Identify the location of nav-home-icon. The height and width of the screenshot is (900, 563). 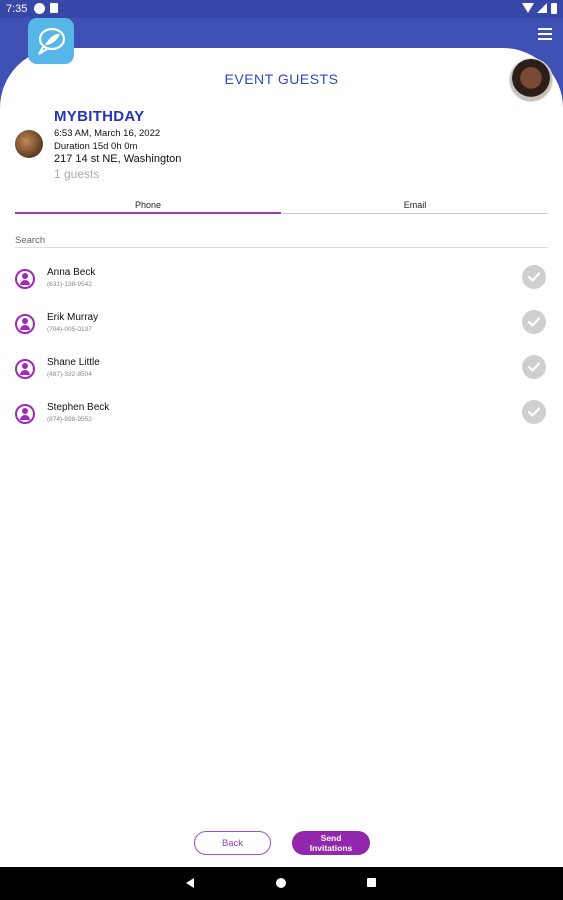
(281, 883).